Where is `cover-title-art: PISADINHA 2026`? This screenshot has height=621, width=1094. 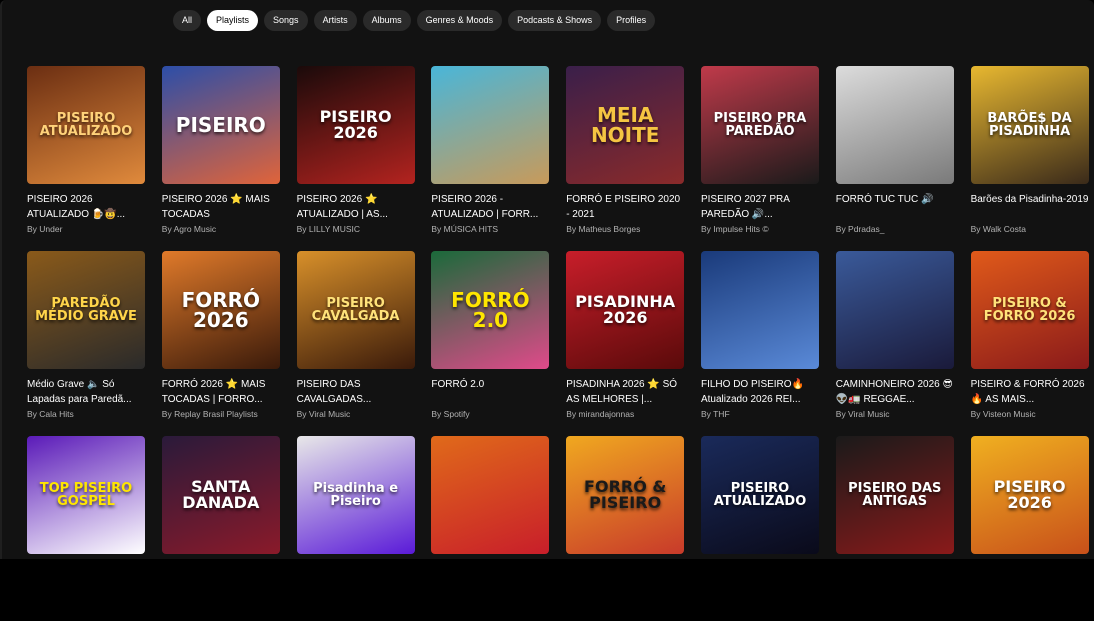
cover-title-art: PISADINHA 2026 is located at coordinates (625, 309).